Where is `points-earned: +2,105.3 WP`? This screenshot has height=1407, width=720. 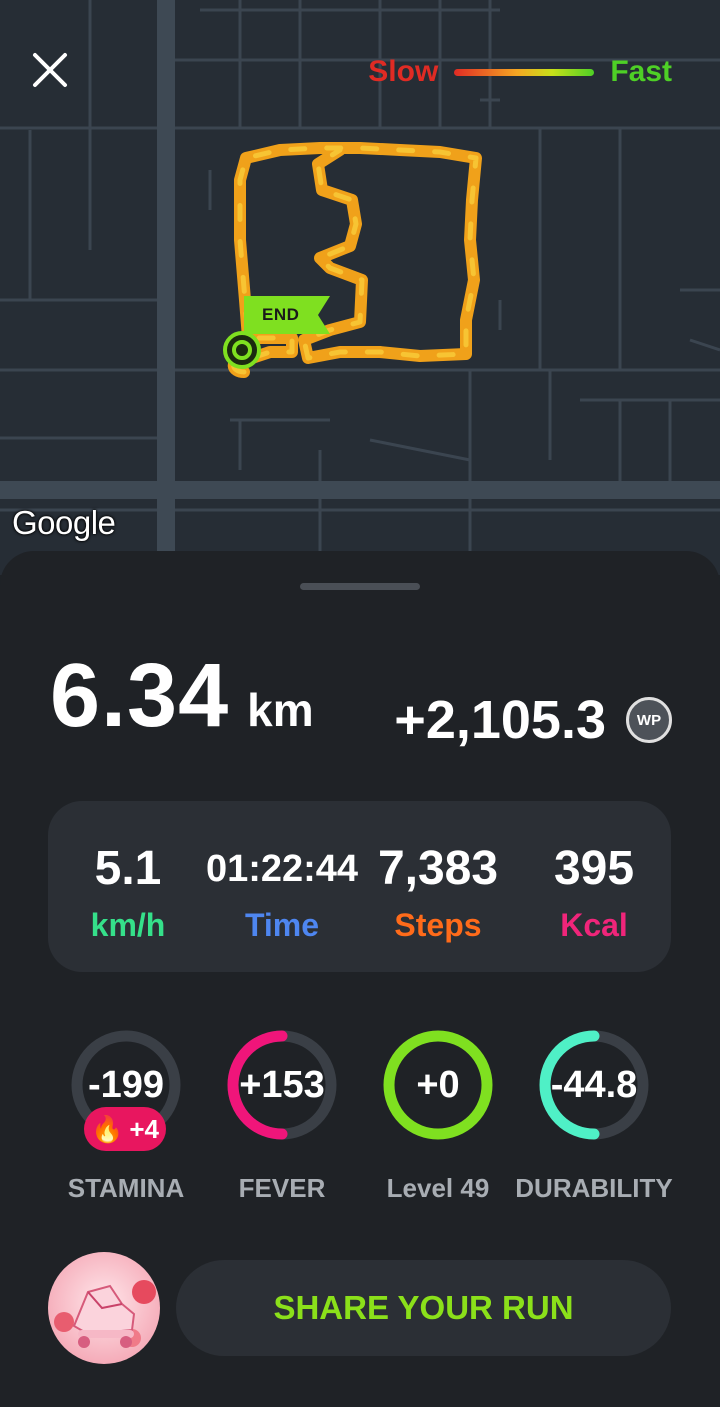 points-earned: +2,105.3 WP is located at coordinates (533, 720).